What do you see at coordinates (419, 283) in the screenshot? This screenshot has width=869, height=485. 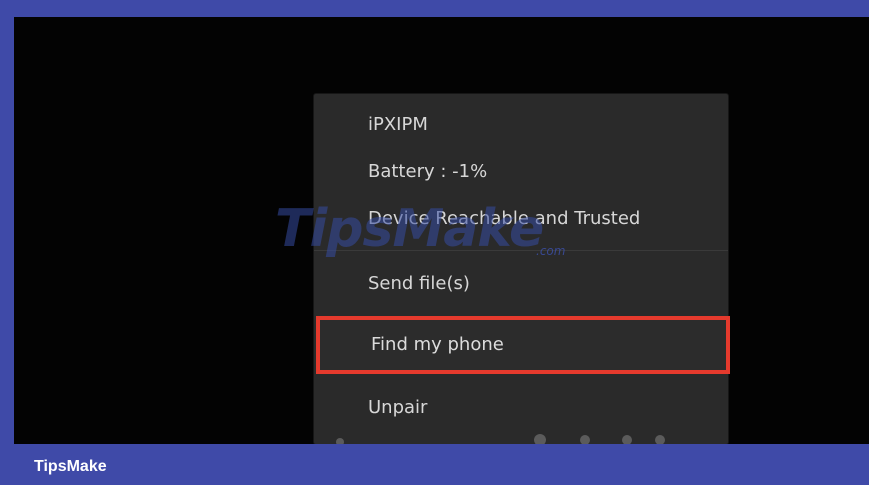 I see `send-files-label: Send file(s)` at bounding box center [419, 283].